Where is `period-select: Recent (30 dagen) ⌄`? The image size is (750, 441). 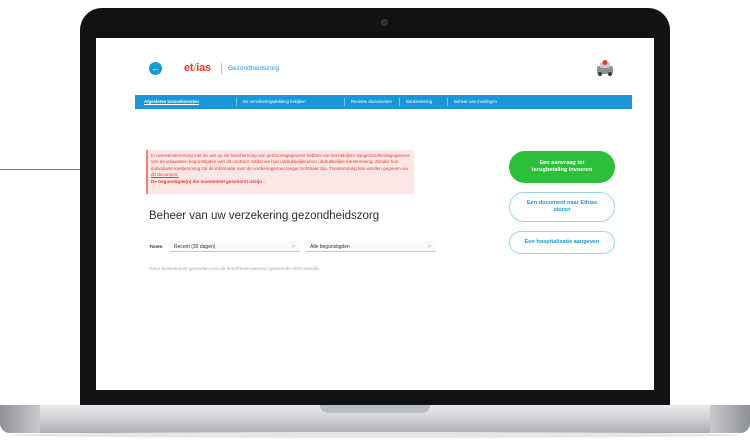 period-select: Recent (30 dagen) ⌄ is located at coordinates (235, 246).